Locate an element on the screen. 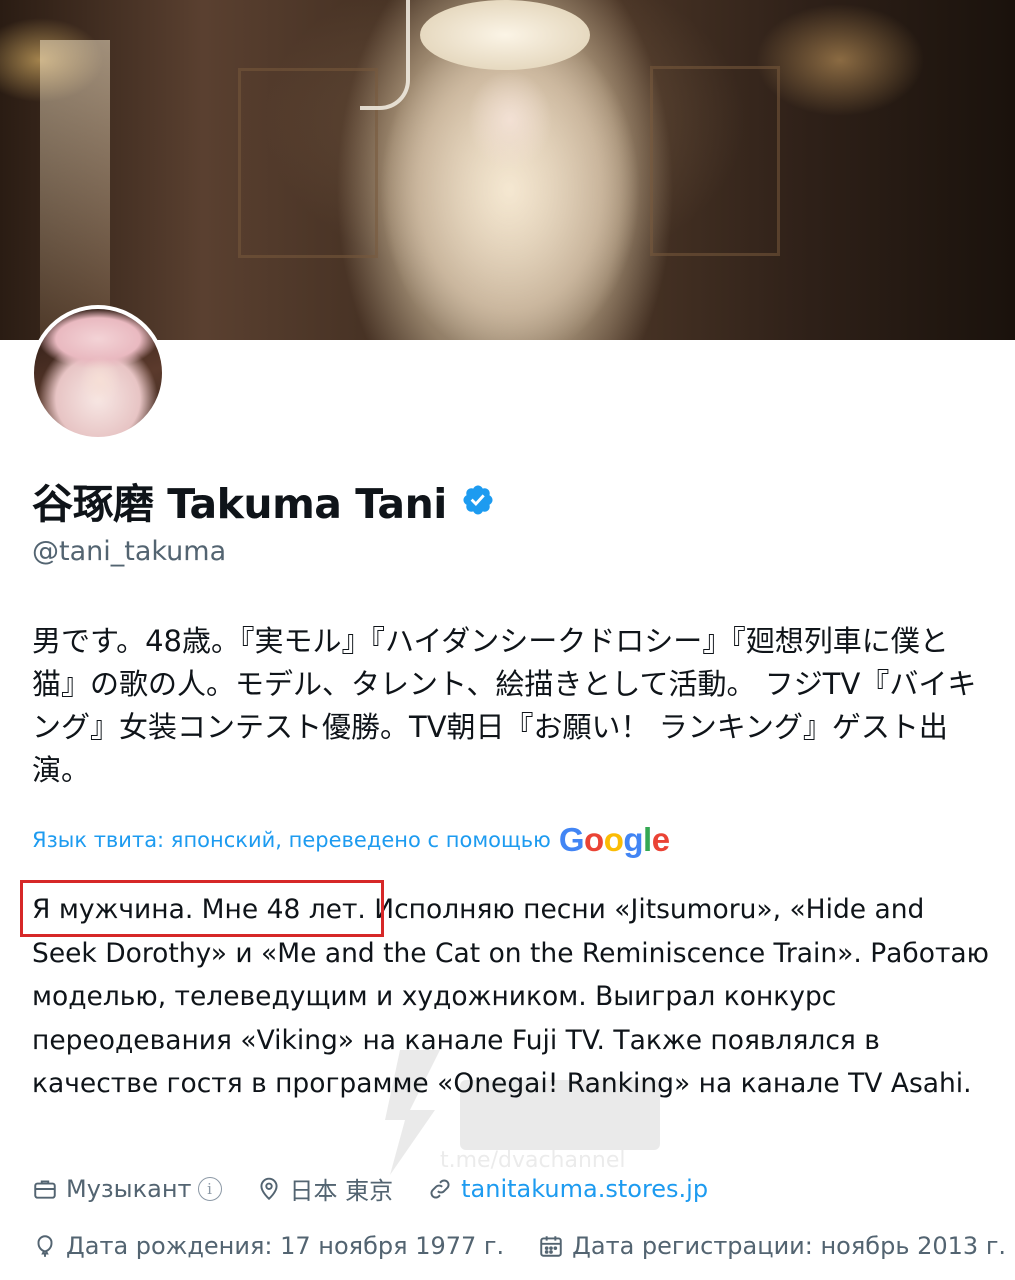  location-text: 日本 東京 is located at coordinates (341, 1191).